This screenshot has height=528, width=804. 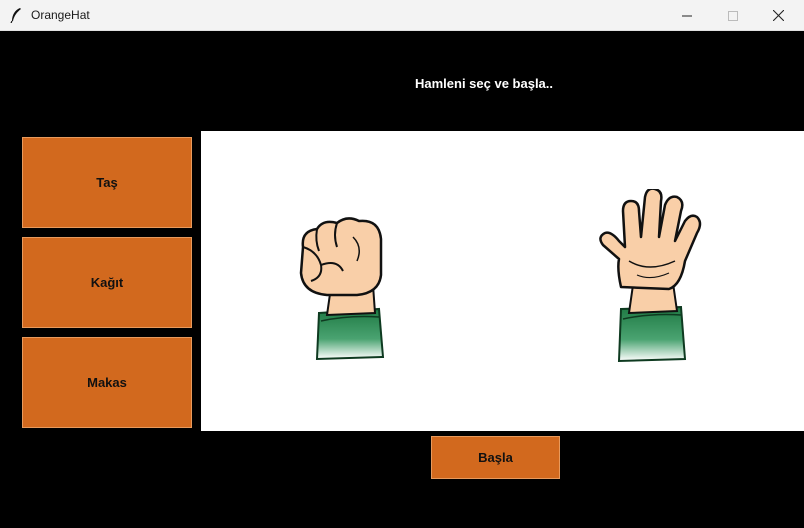 What do you see at coordinates (650, 276) in the screenshot?
I see `paper-hand-icon` at bounding box center [650, 276].